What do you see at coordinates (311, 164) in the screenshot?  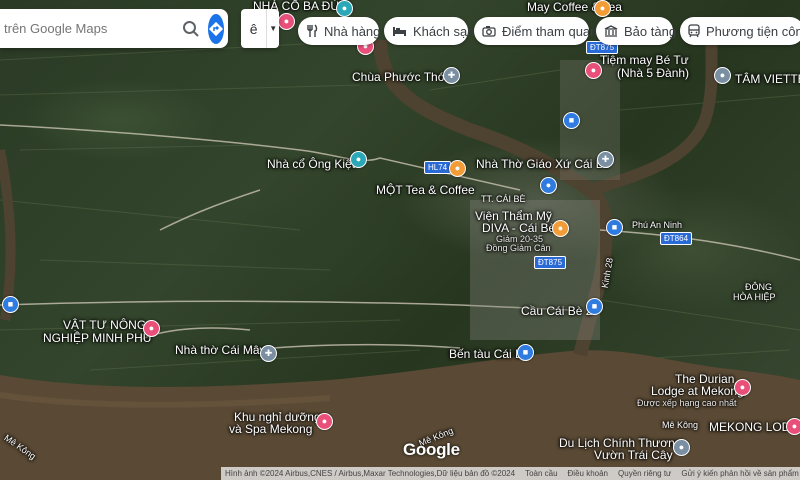 I see `place-label: Nhà cổ Ông Kiệt` at bounding box center [311, 164].